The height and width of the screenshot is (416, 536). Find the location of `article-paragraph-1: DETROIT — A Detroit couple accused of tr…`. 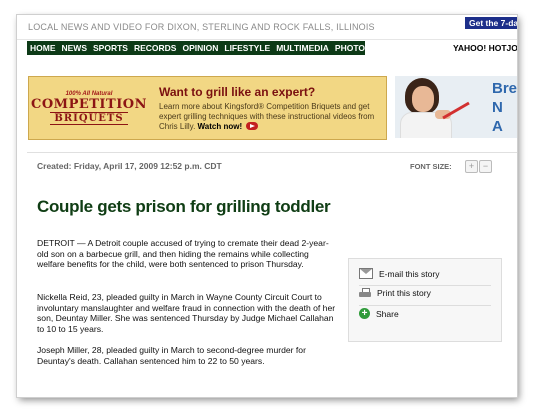

article-paragraph-1: DETROIT — A Detroit couple accused of tr… is located at coordinates (183, 254).